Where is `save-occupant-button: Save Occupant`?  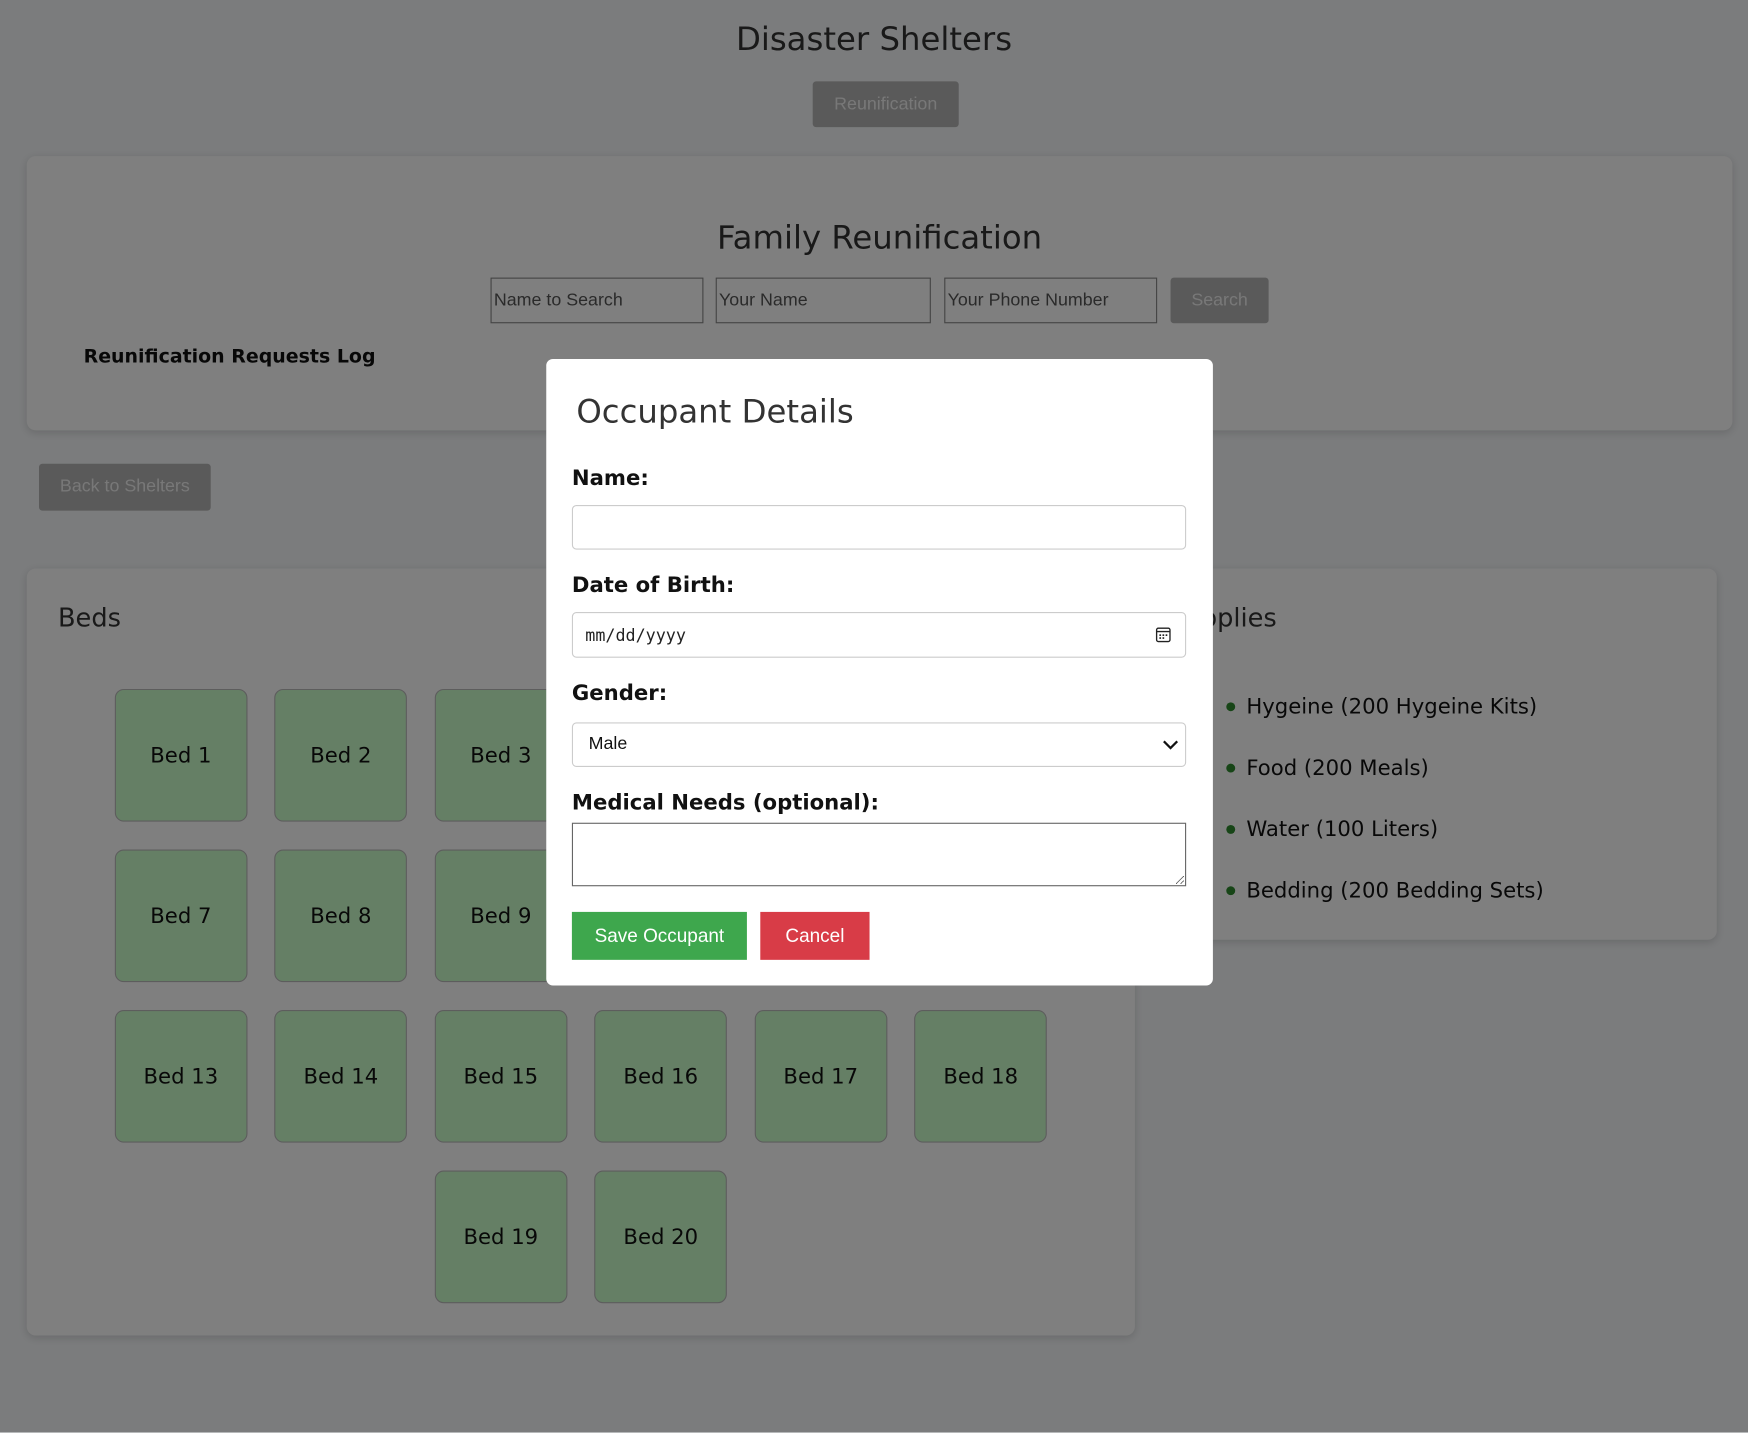
save-occupant-button: Save Occupant is located at coordinates (659, 935).